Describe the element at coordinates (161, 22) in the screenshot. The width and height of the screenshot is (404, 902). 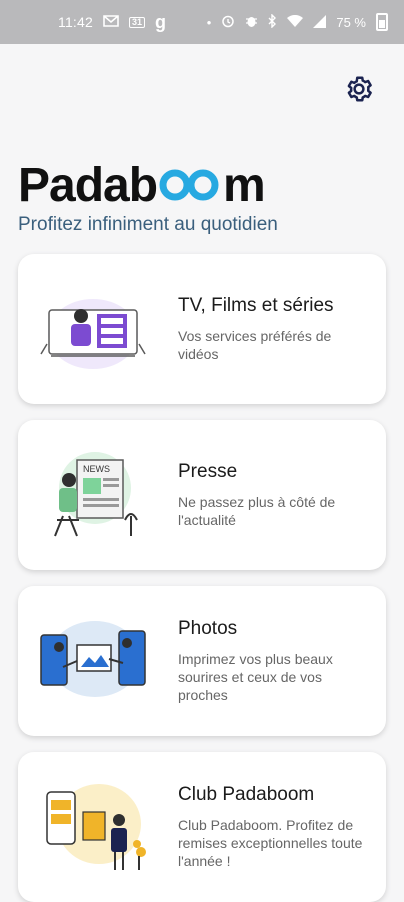
I see `g-icon: g` at that location.